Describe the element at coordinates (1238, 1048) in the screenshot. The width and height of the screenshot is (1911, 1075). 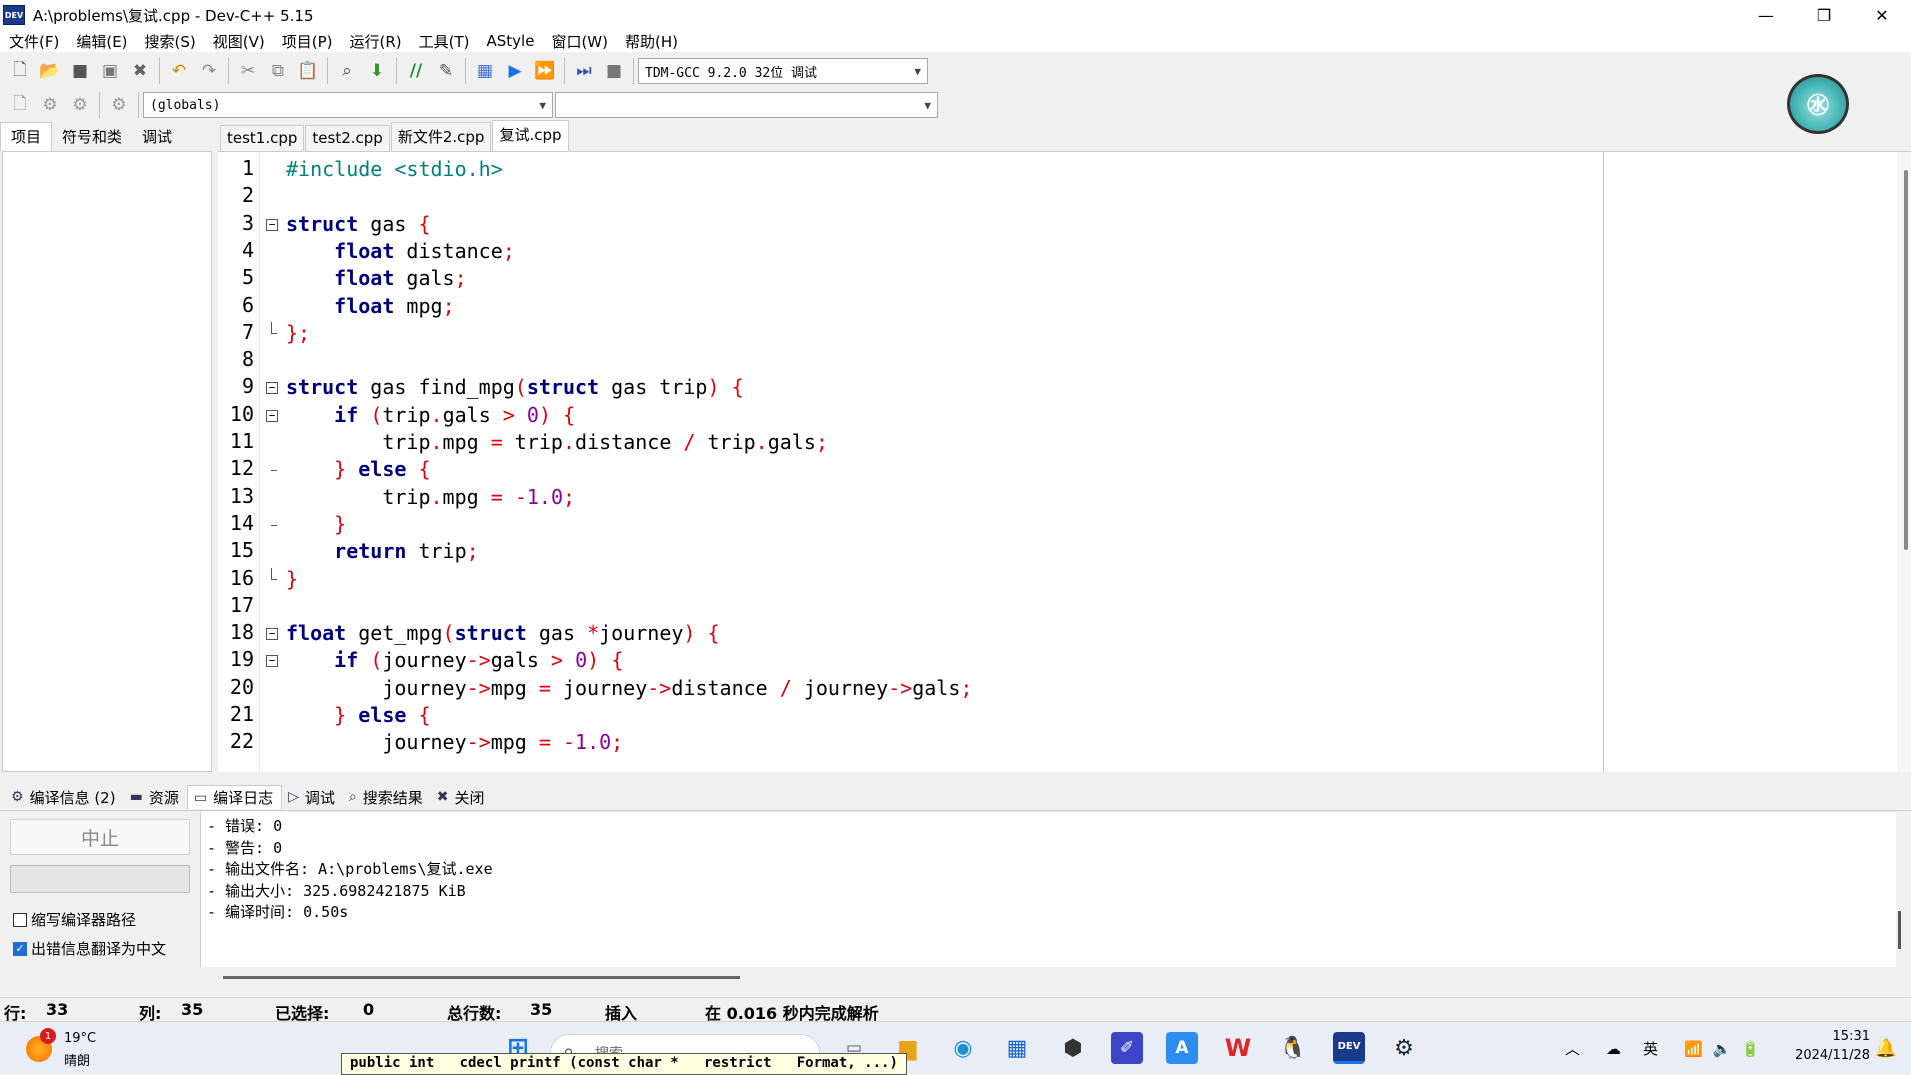
I see `wps-office-icon: W` at that location.